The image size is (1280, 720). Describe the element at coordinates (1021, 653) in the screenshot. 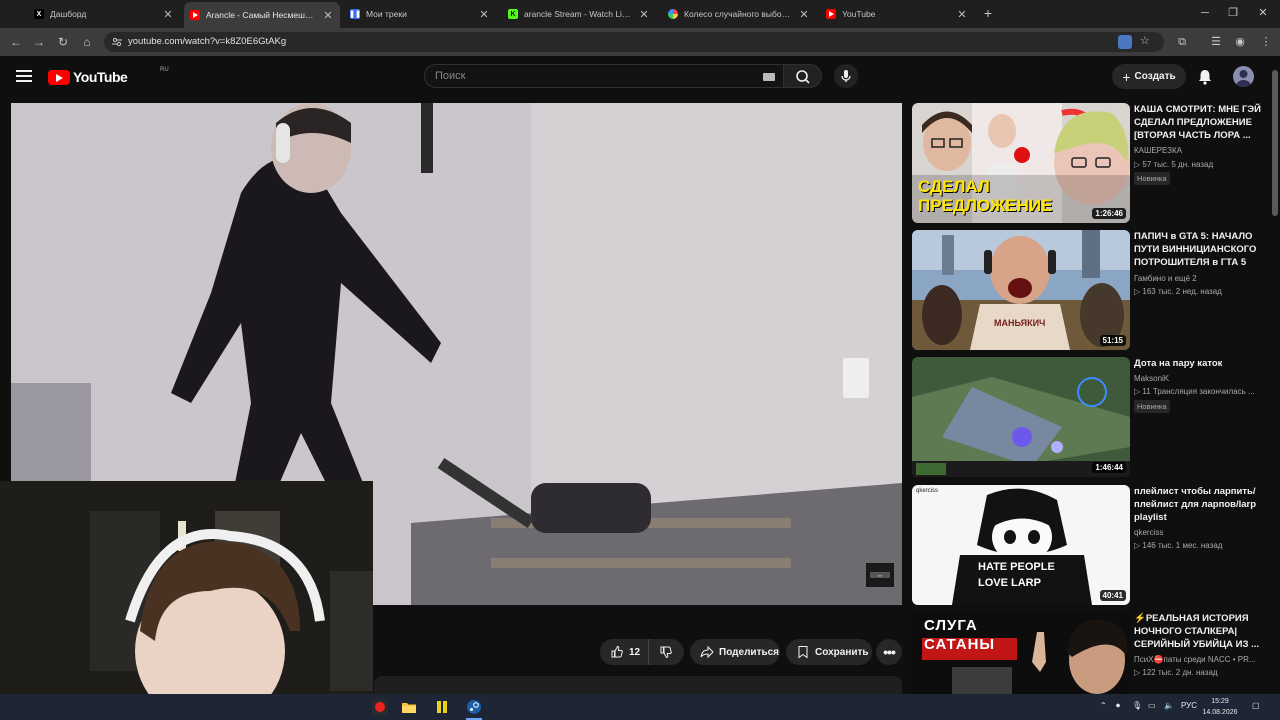

I see `video-thumbnail: СЛУГА САТАНЫ` at that location.